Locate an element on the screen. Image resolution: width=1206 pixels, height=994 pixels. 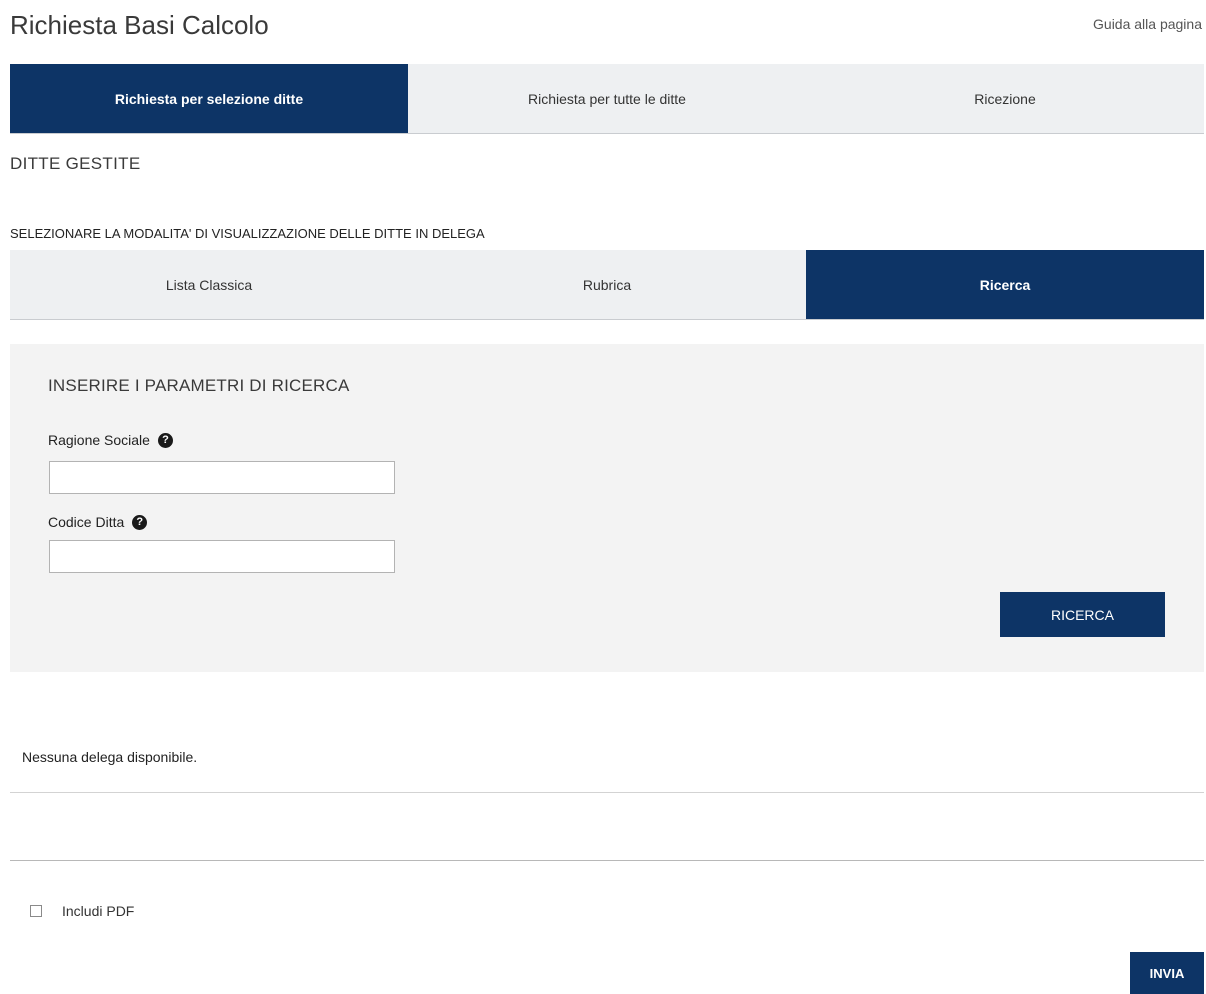
send-button: INVIA is located at coordinates (1167, 973).